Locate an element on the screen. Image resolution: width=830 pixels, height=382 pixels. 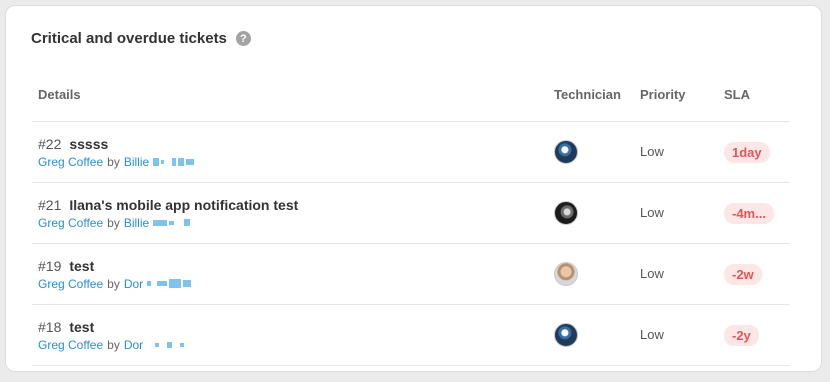
ticket-title: Ilana's mobile app notification test is located at coordinates (183, 205).